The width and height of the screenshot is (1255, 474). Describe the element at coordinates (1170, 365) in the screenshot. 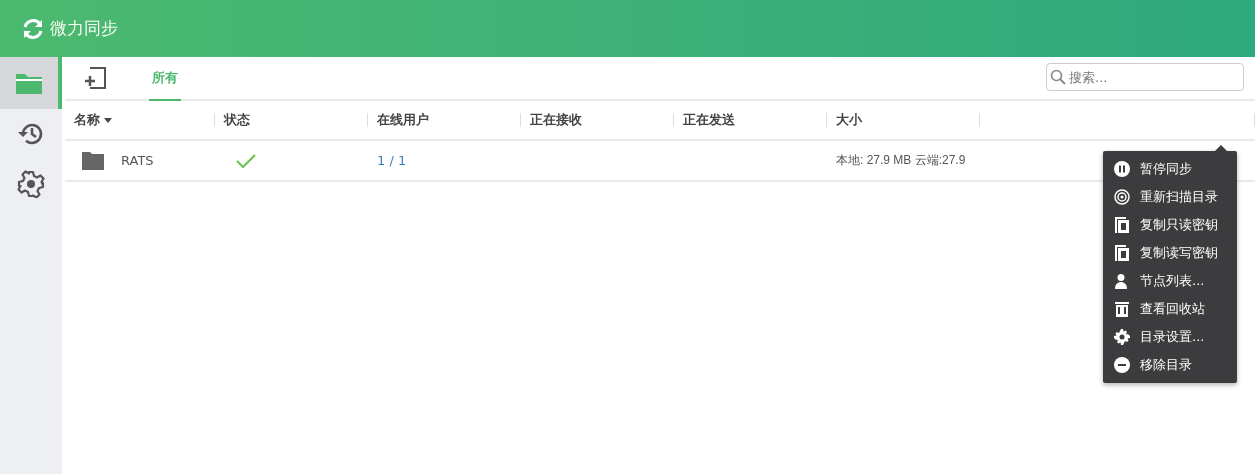

I see `menu-item: 移除目录` at that location.